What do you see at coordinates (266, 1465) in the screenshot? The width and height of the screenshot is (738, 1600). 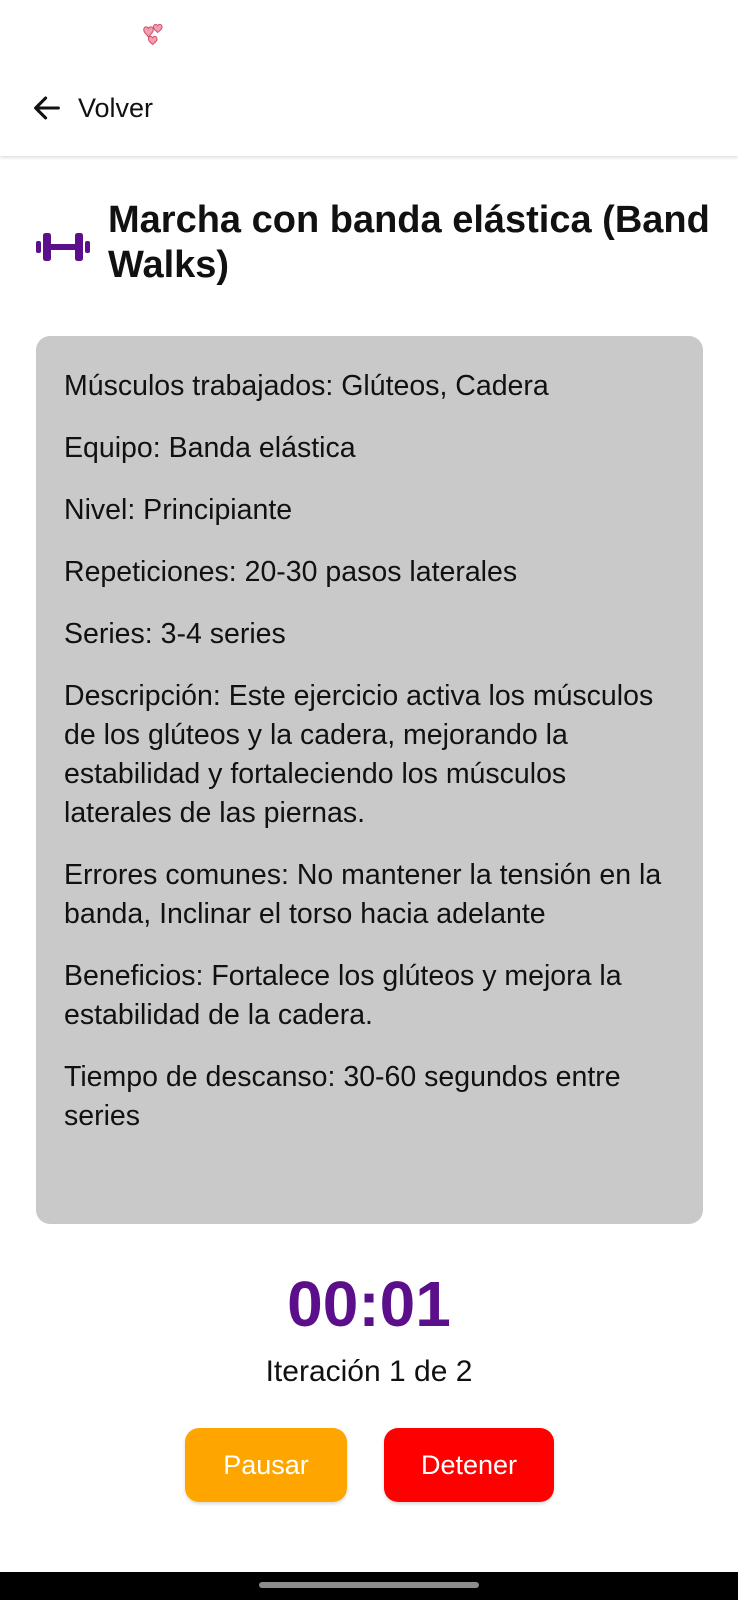 I see `pause-button: Pausar` at bounding box center [266, 1465].